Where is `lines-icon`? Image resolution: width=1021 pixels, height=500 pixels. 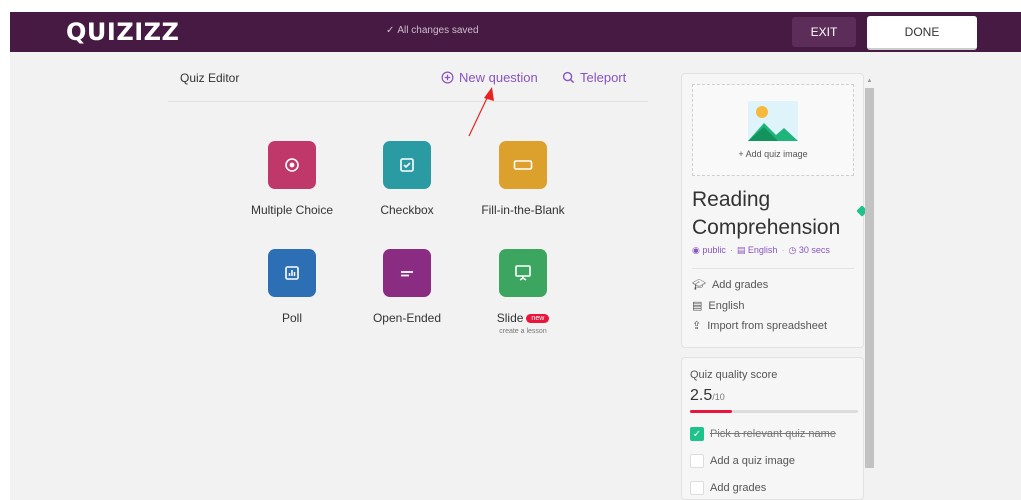 lines-icon is located at coordinates (407, 273).